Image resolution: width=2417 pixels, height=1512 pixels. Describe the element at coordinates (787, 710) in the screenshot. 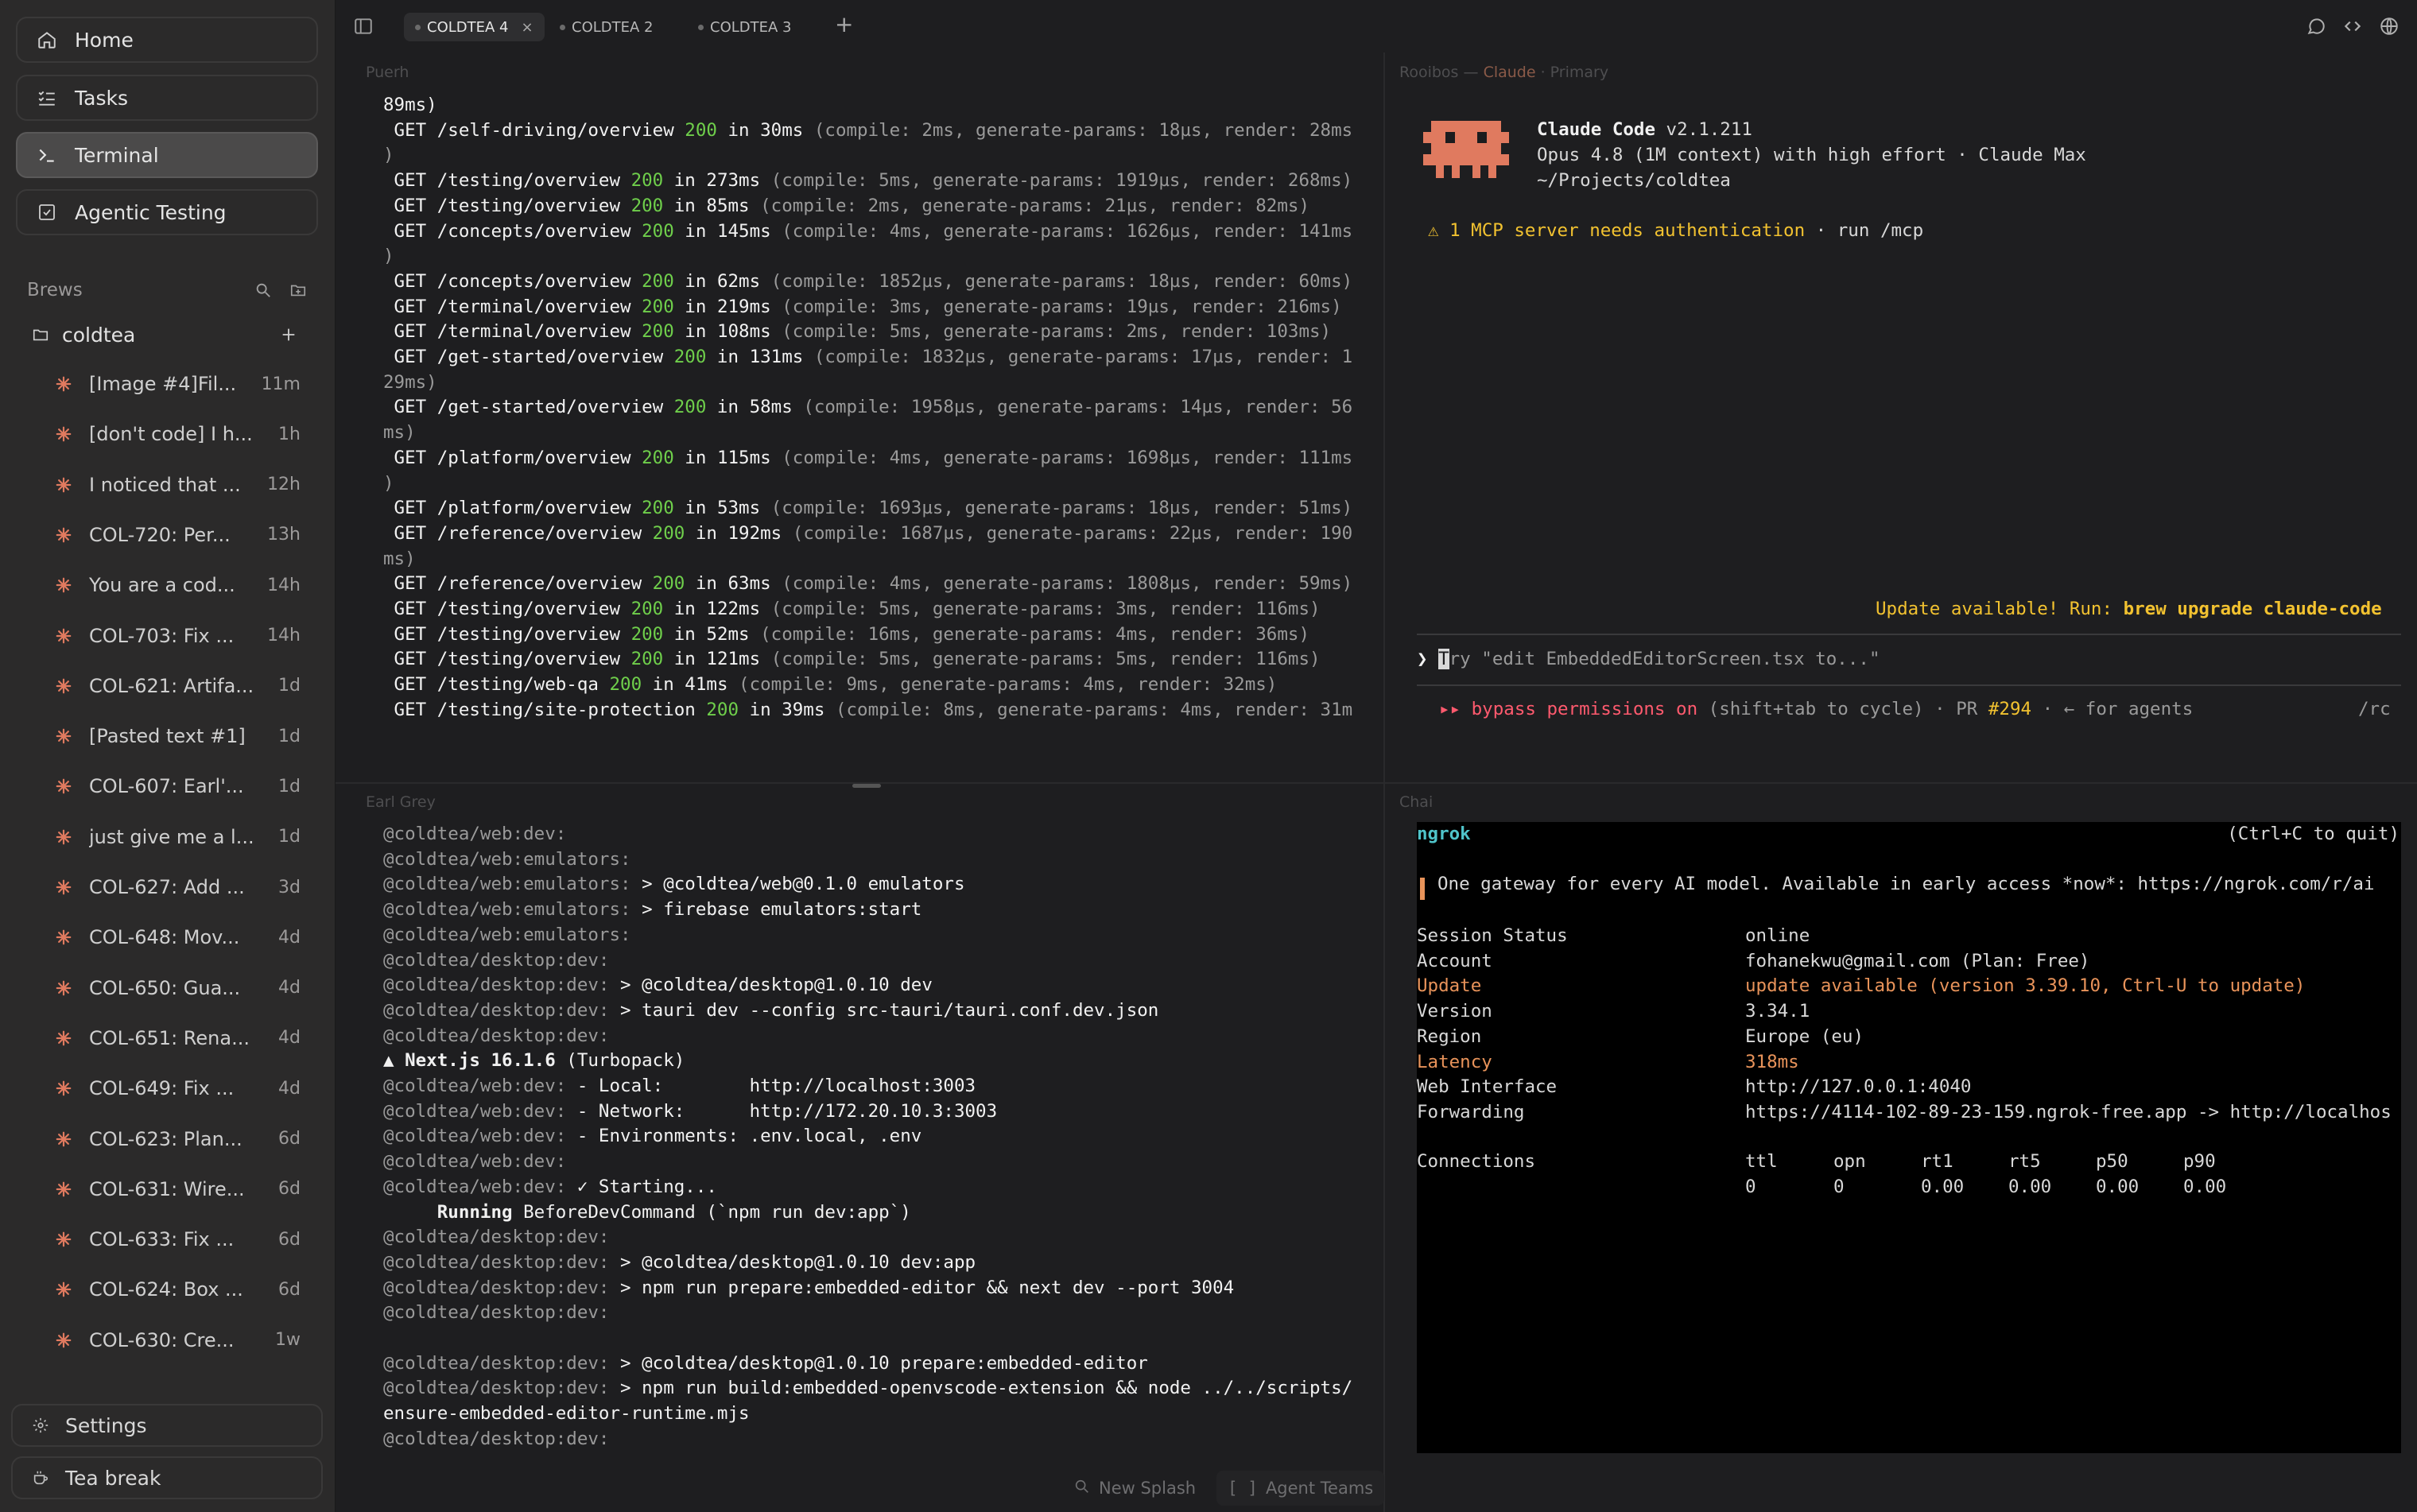

I see `log-duration: in 39ms` at that location.